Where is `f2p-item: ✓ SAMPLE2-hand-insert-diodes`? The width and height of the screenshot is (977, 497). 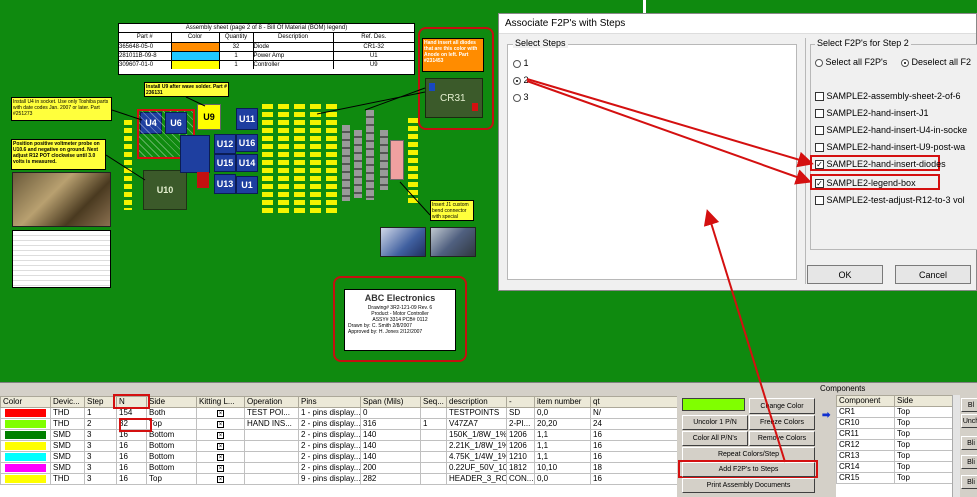
f2p-item: ✓ SAMPLE2-hand-insert-diodes is located at coordinates (880, 164).